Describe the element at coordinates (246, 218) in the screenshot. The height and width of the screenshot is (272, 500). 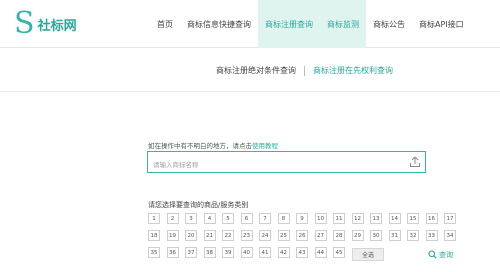
I see `category-checkbox: 6` at that location.